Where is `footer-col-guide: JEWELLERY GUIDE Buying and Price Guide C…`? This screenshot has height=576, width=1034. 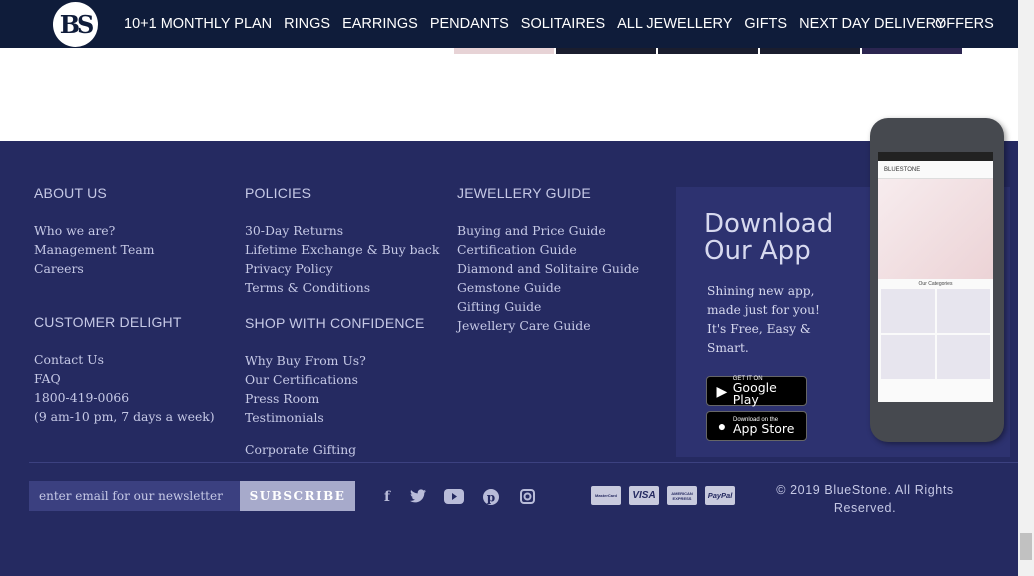
footer-col-guide: JEWELLERY GUIDE Buying and Price Guide C… is located at coordinates (548, 260).